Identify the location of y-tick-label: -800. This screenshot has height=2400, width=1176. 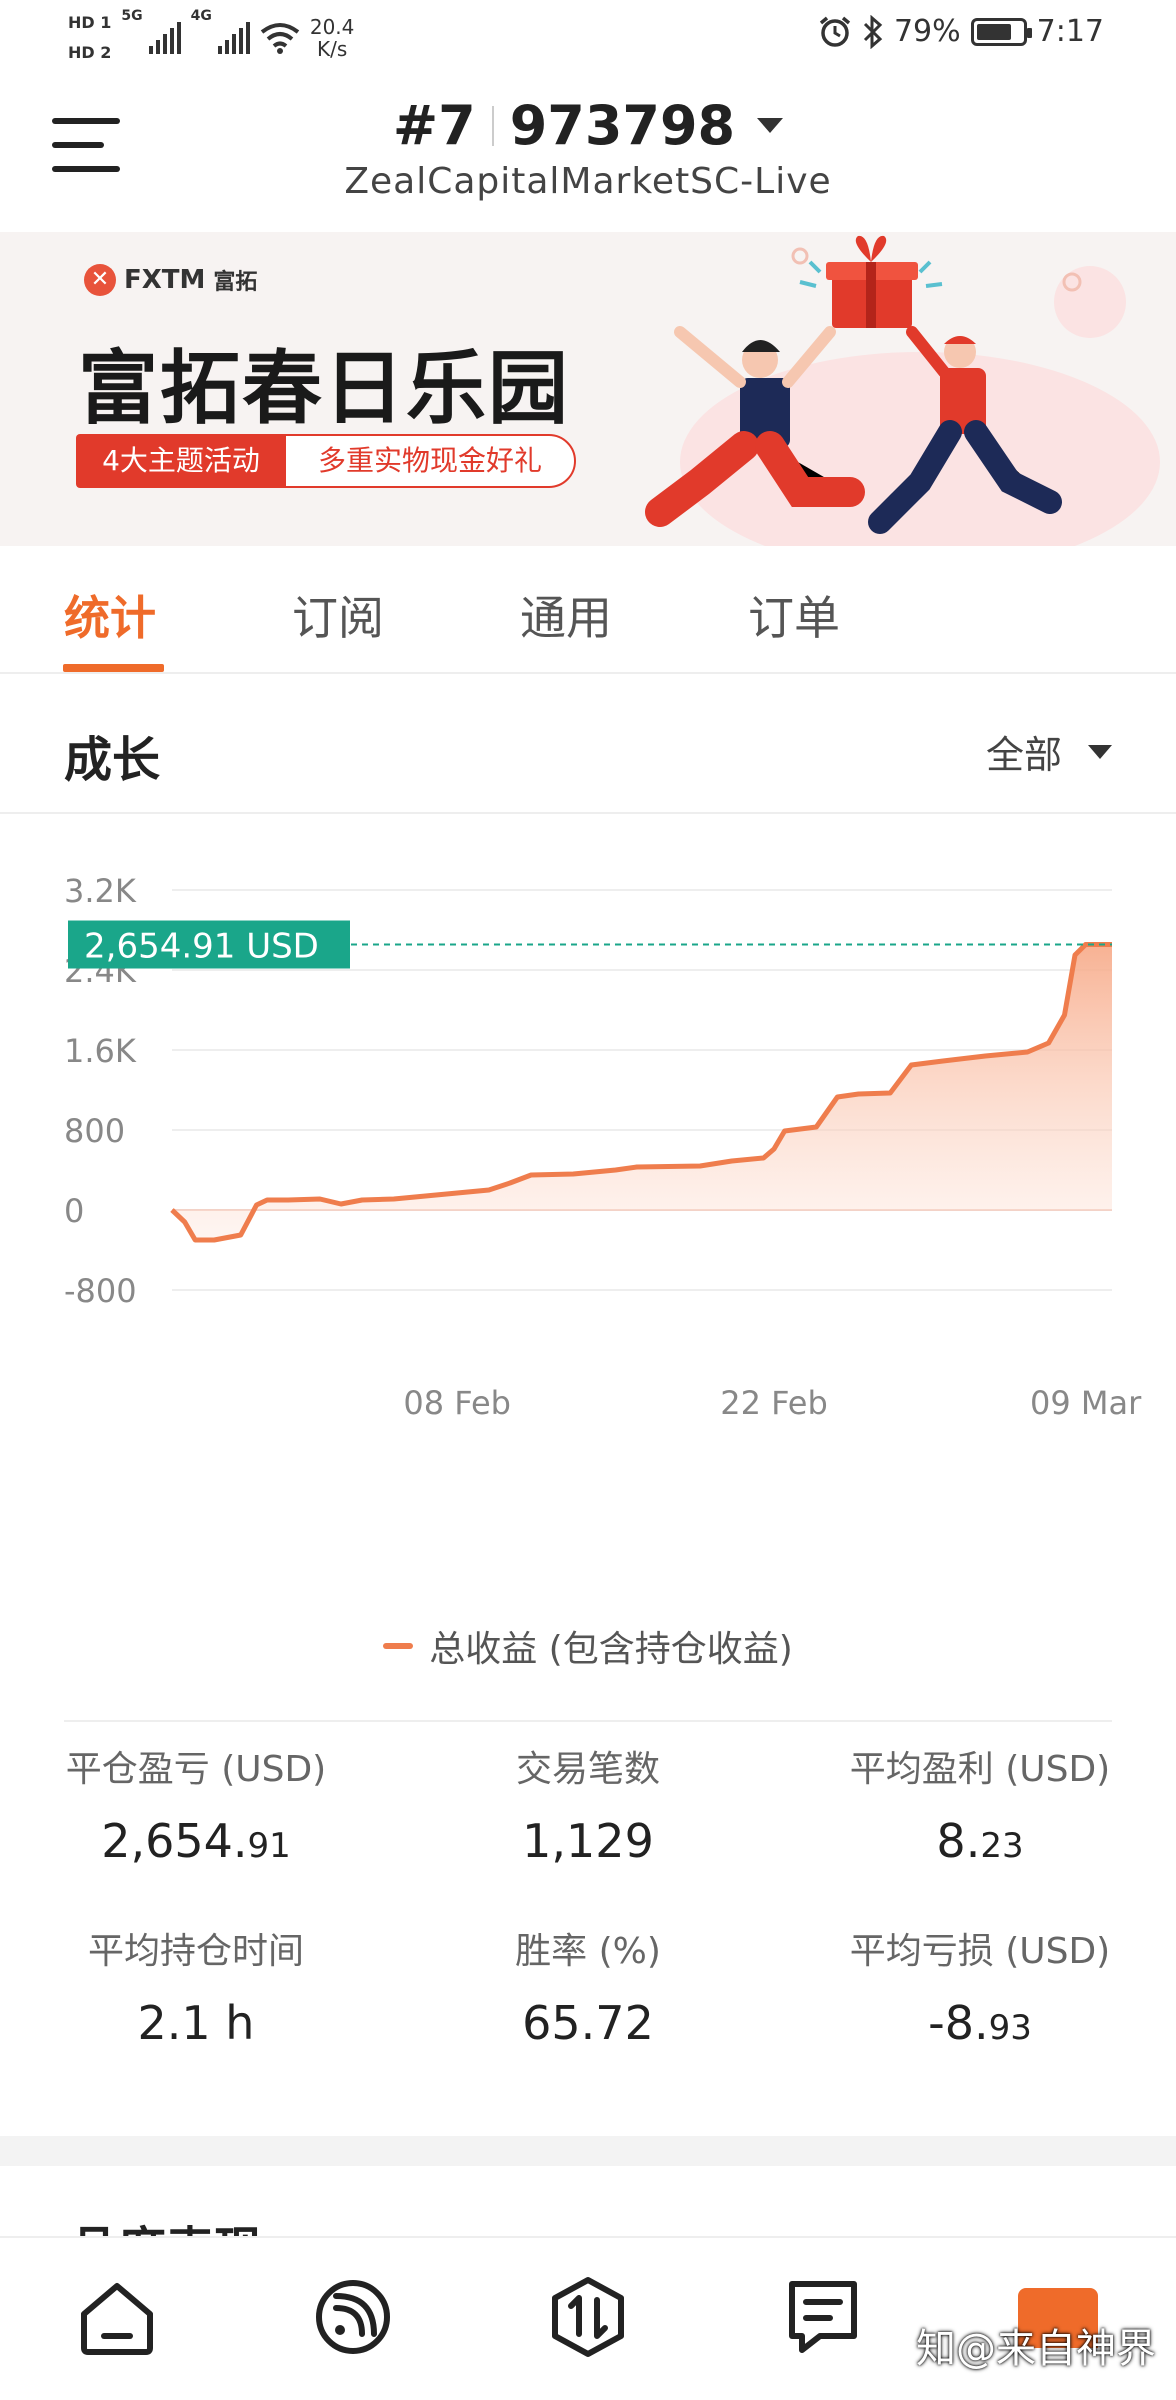
(100, 1291).